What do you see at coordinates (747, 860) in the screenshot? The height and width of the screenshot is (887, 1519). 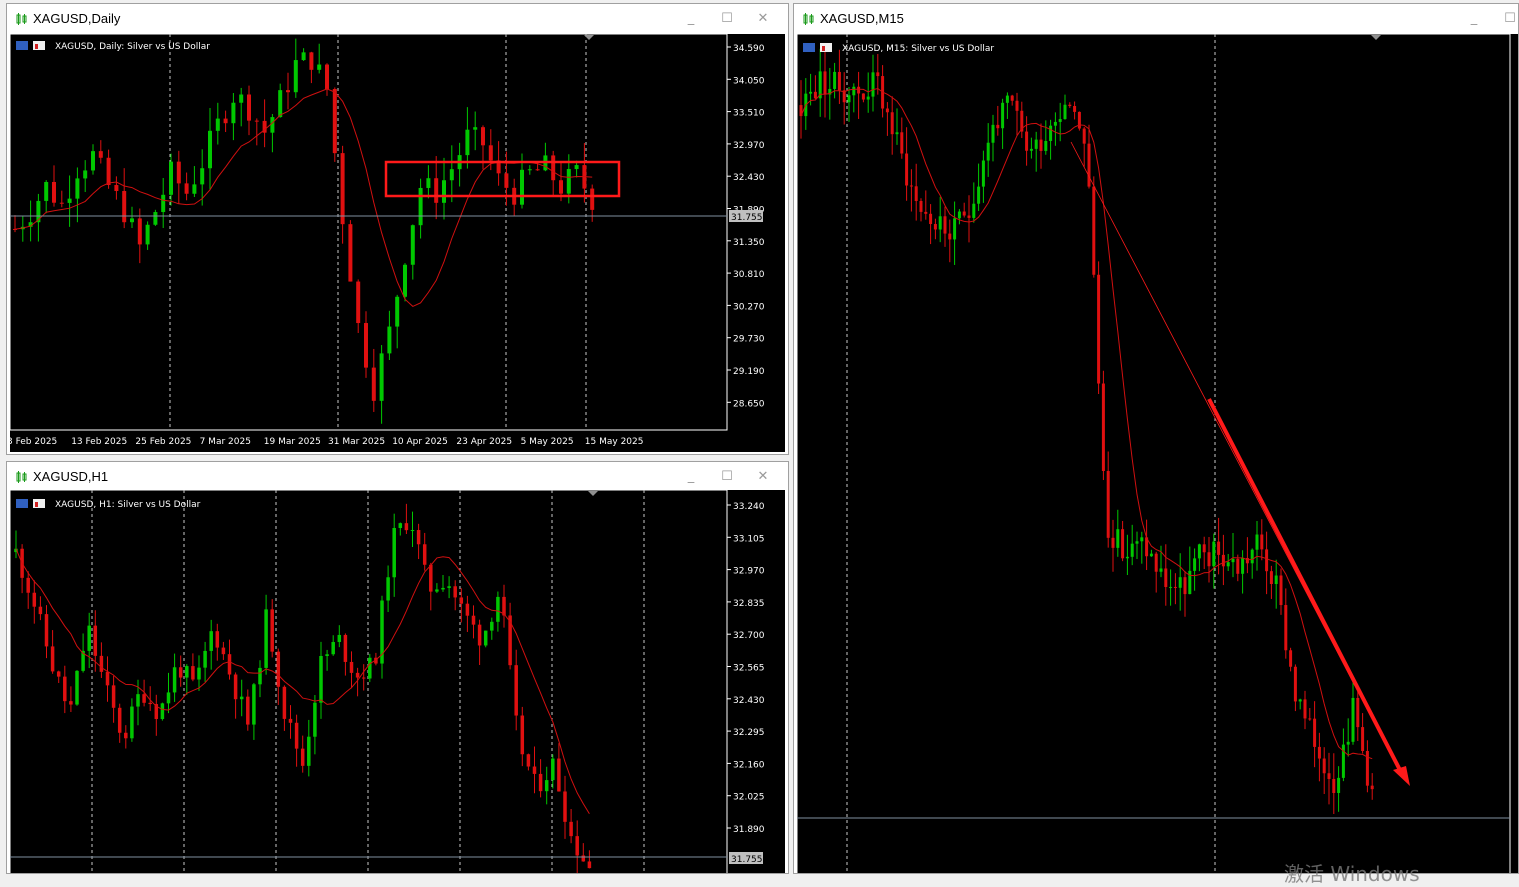 I see `current-price-label: 31.755` at bounding box center [747, 860].